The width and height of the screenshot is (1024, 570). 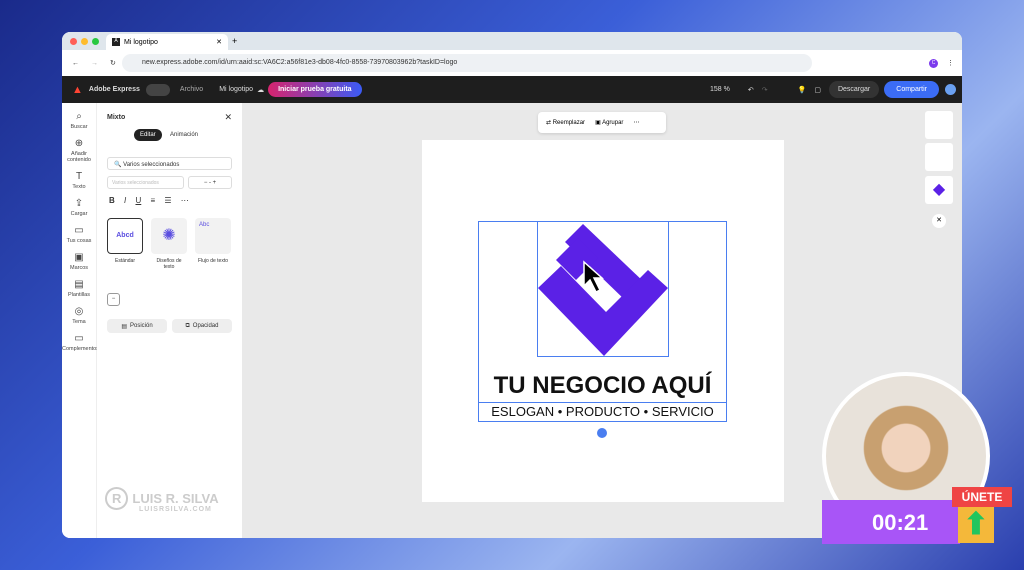 I want to click on frame-icon: ▣, so click(x=79, y=257).